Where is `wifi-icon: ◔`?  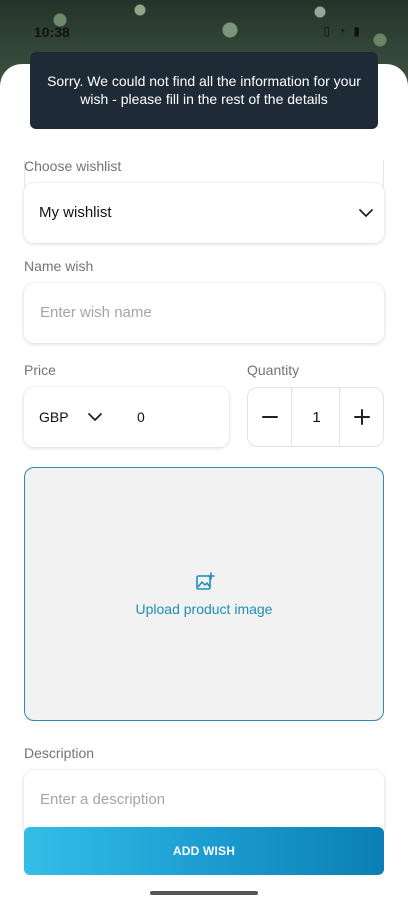
wifi-icon: ◔ is located at coordinates (342, 31).